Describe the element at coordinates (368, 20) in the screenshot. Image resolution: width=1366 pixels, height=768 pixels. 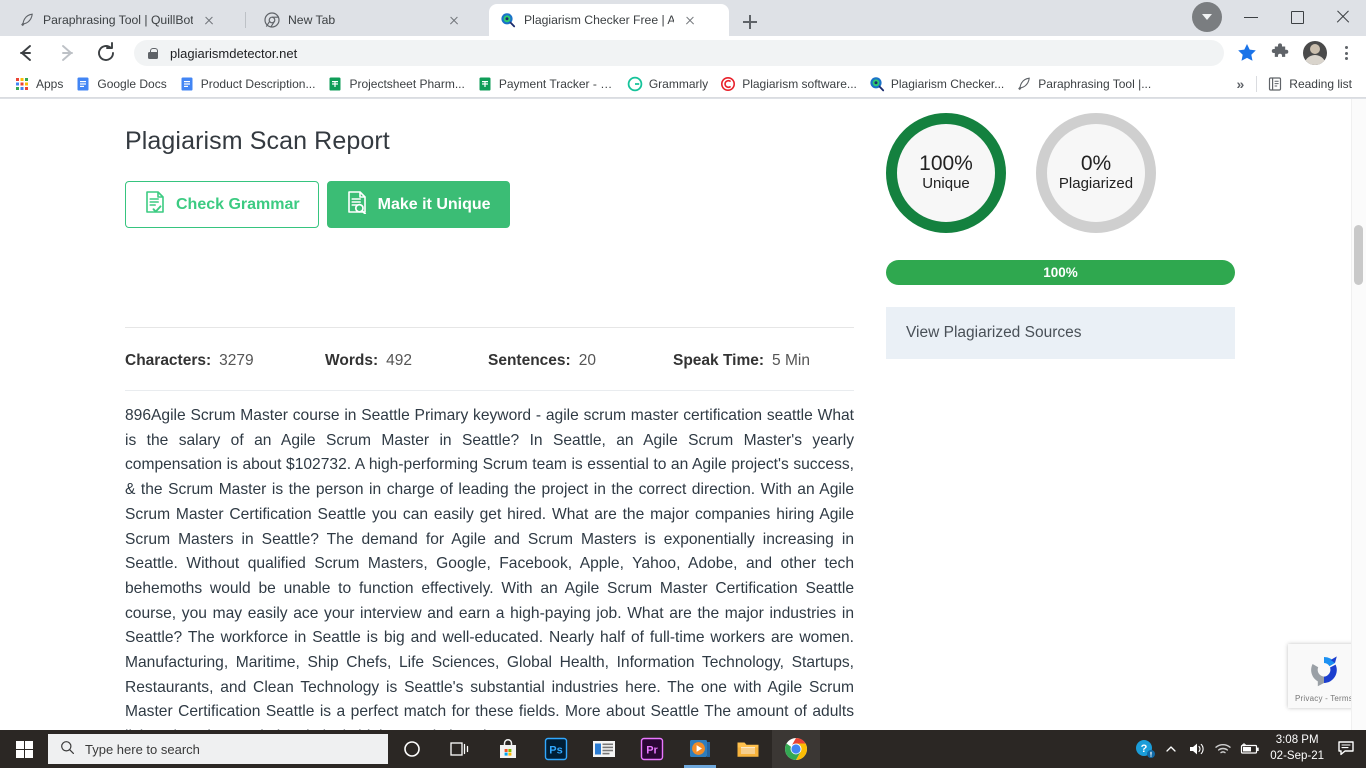
I see `browser-tab-new-tab: New Tab` at that location.